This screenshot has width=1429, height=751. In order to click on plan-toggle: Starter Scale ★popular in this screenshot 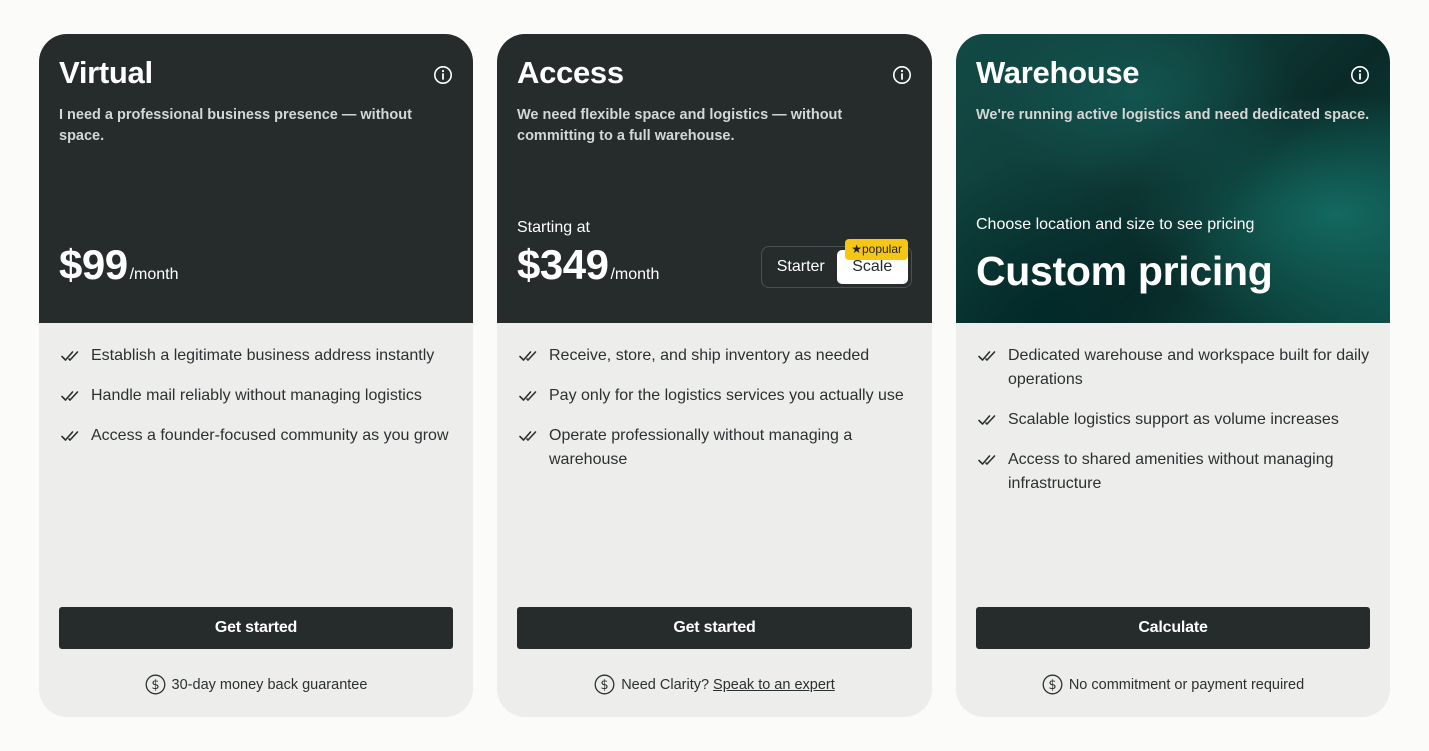, I will do `click(836, 263)`.